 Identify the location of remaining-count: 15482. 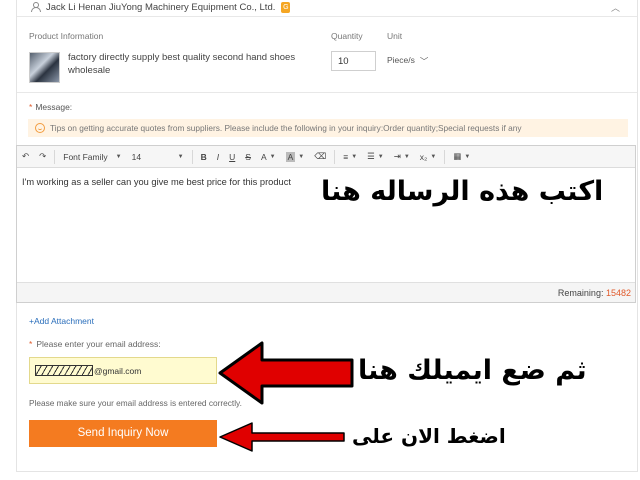
(618, 293).